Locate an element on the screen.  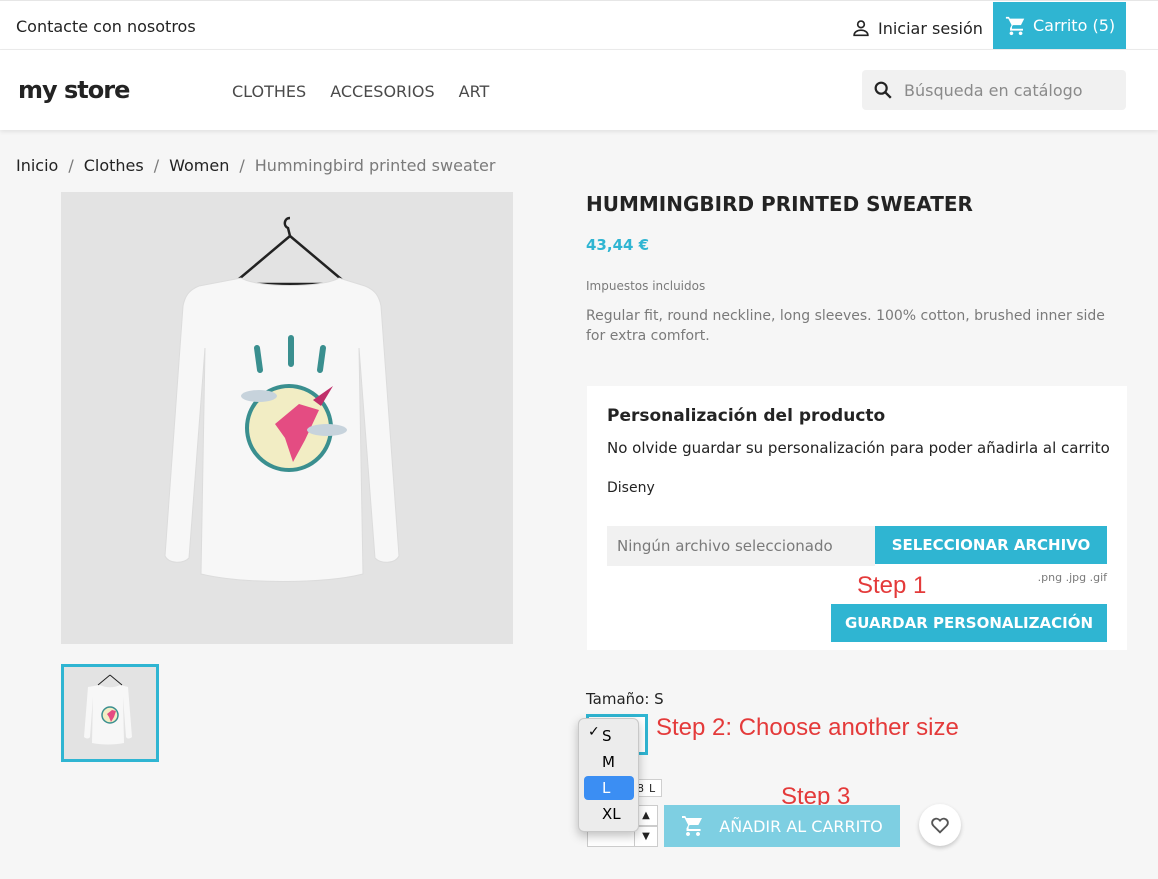
cart-label: Carrito (5) is located at coordinates (1074, 25).